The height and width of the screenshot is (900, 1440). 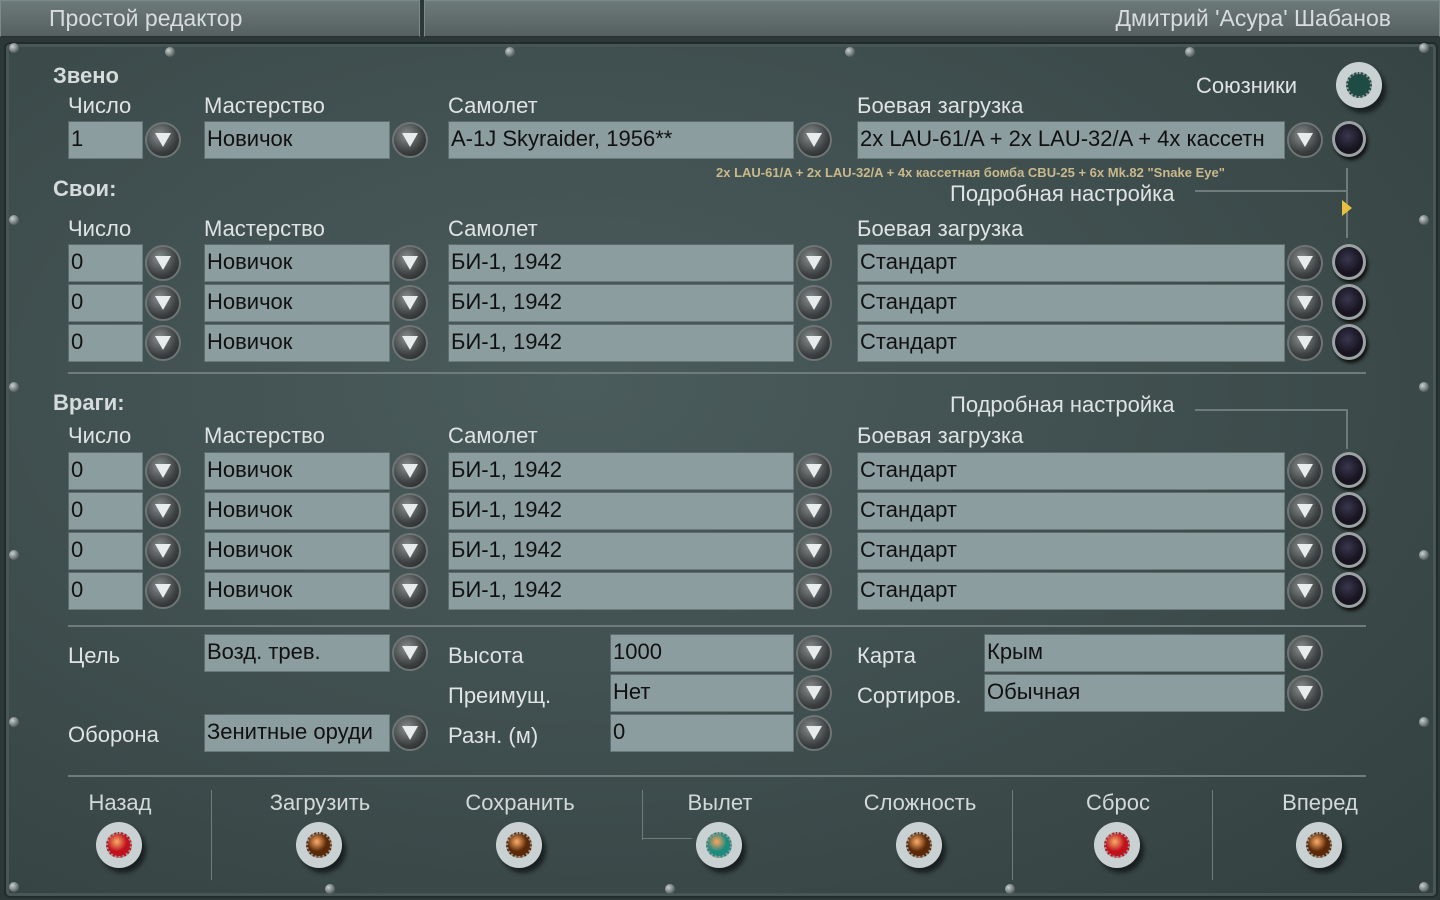 I want to click on altitude-dropdown-arrow-icon, so click(x=814, y=653).